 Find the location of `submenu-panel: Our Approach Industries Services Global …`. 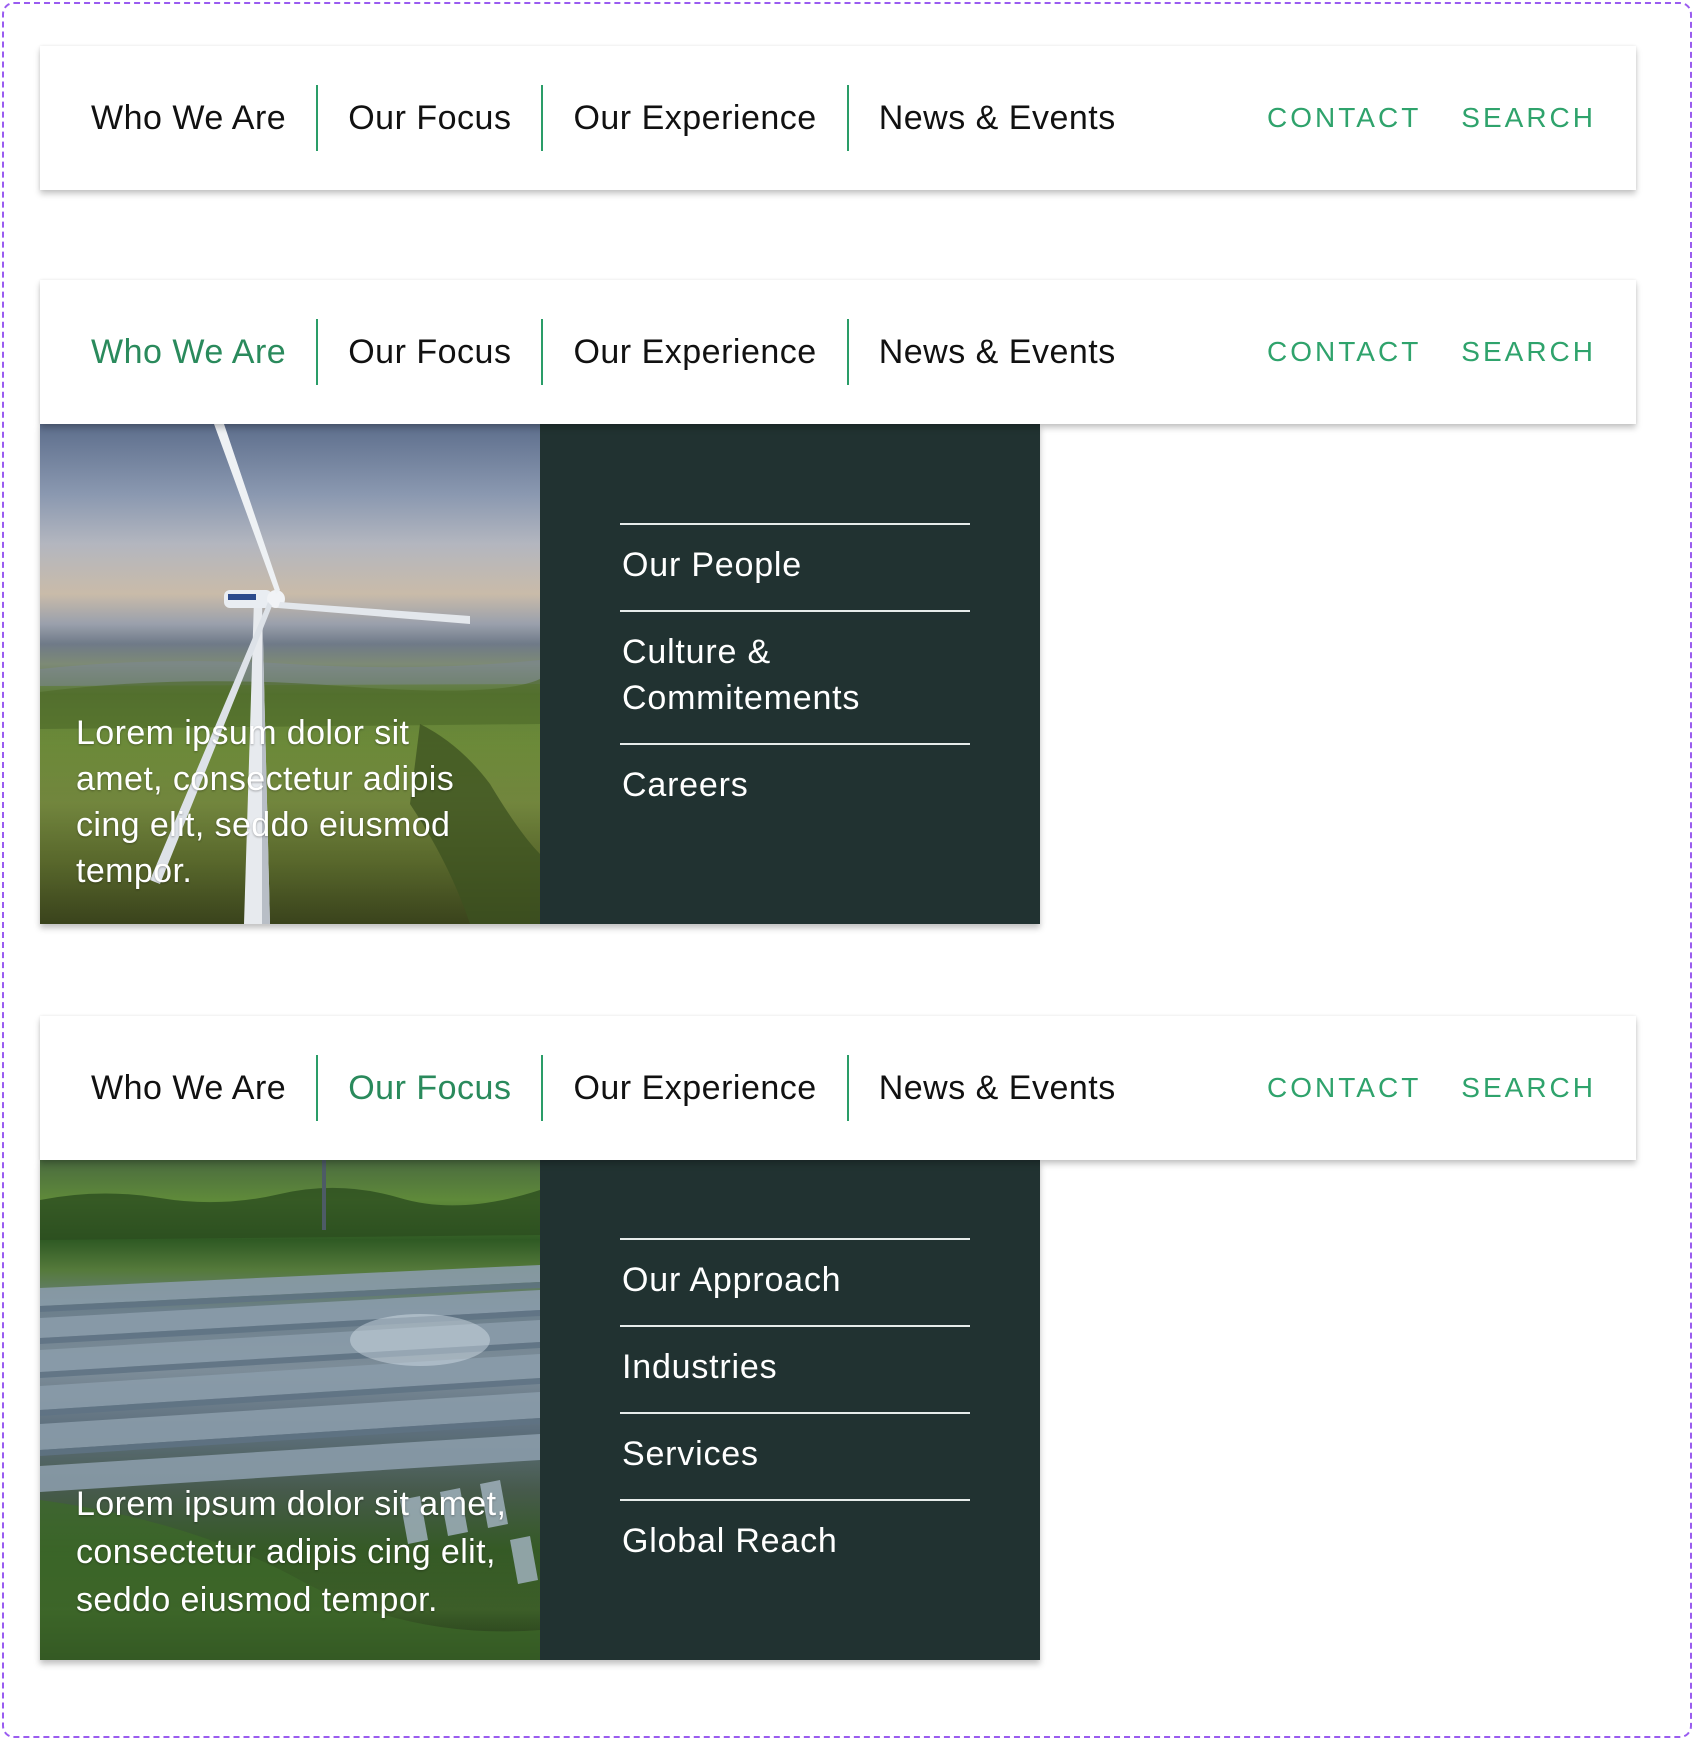

submenu-panel: Our Approach Industries Services Global … is located at coordinates (790, 1410).